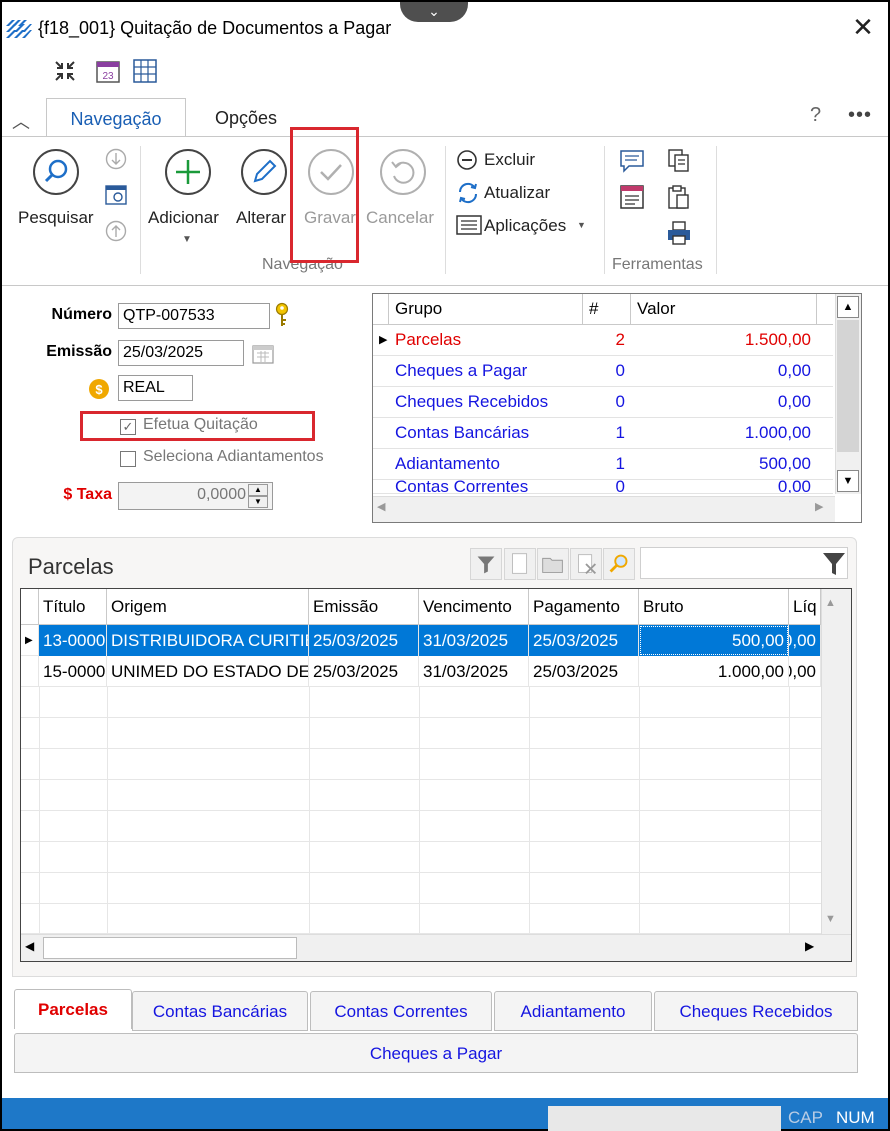 The height and width of the screenshot is (1131, 890). I want to click on tab-contas-bancarias: Contas Bancárias, so click(220, 1011).